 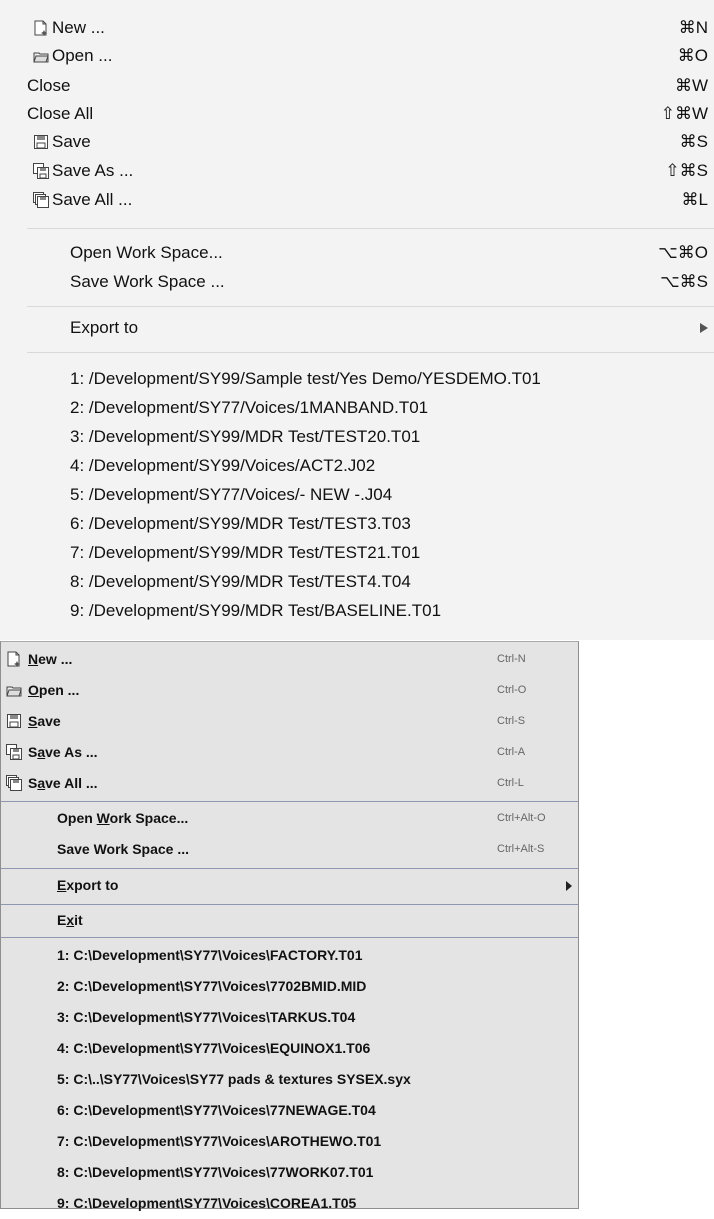 What do you see at coordinates (41, 28) in the screenshot?
I see `new-document-icon` at bounding box center [41, 28].